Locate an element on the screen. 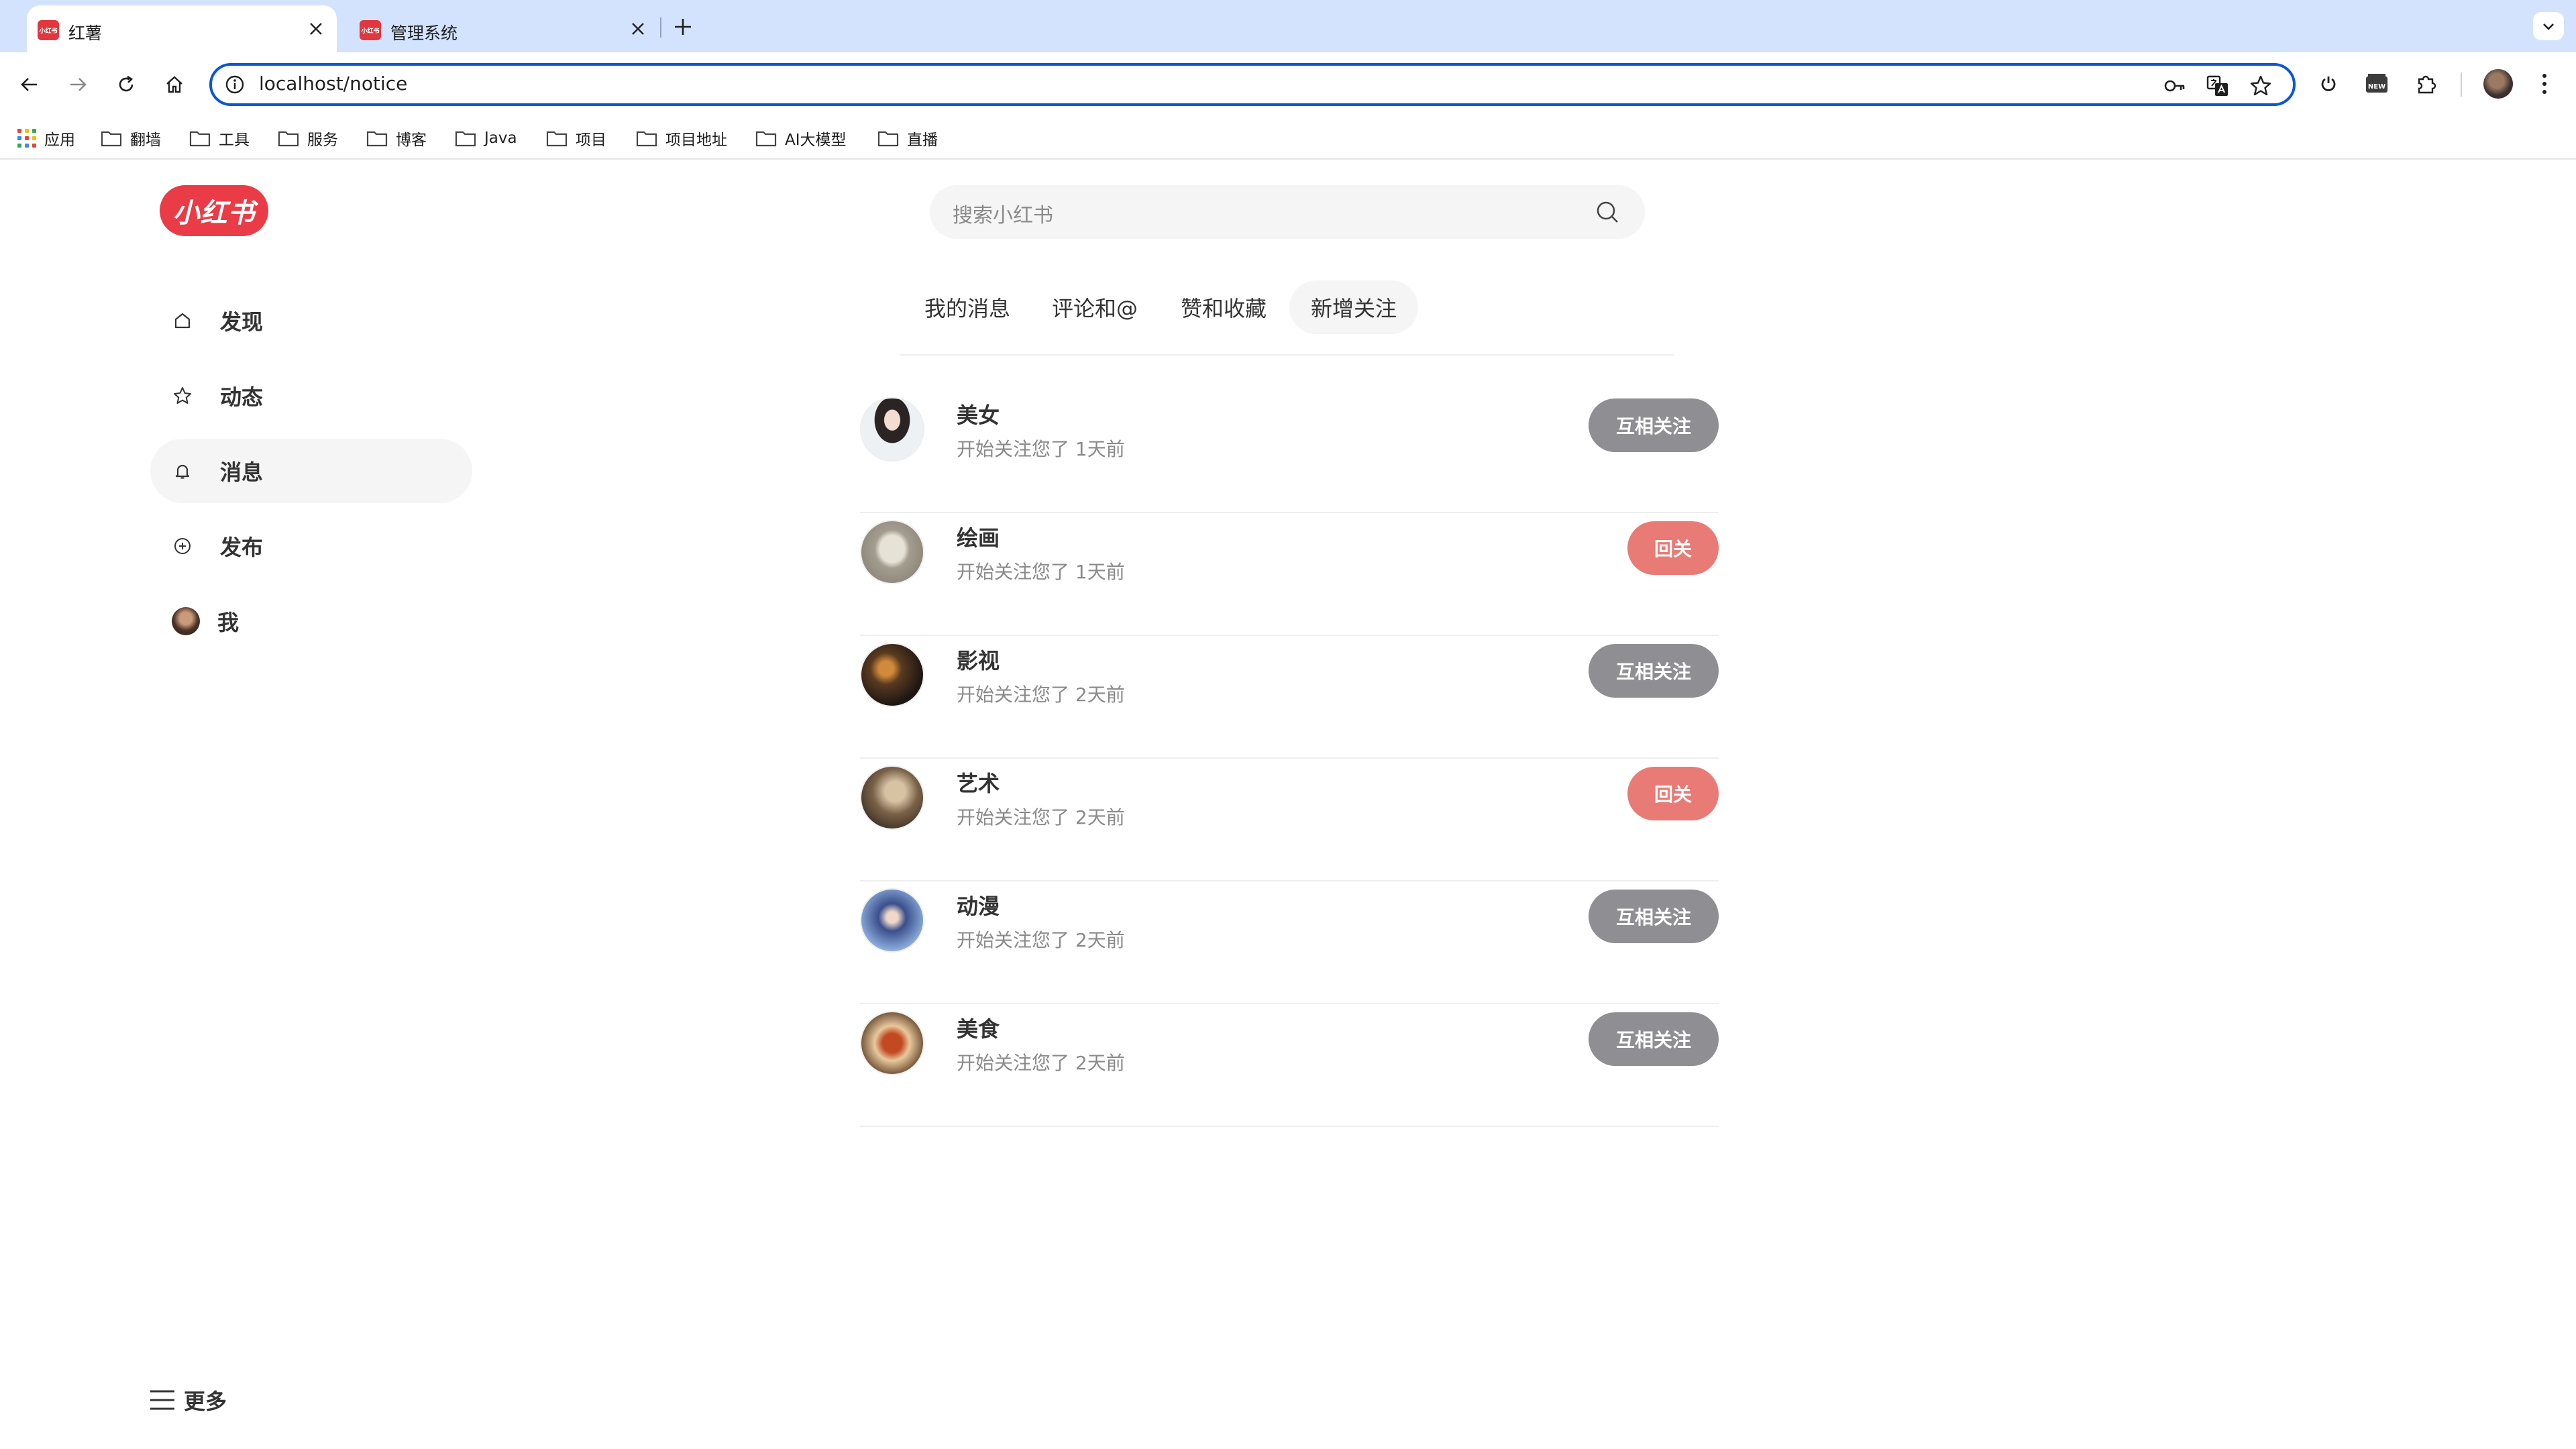 This screenshot has width=2576, height=1449. search-bar: 搜索小红书 is located at coordinates (1287, 212).